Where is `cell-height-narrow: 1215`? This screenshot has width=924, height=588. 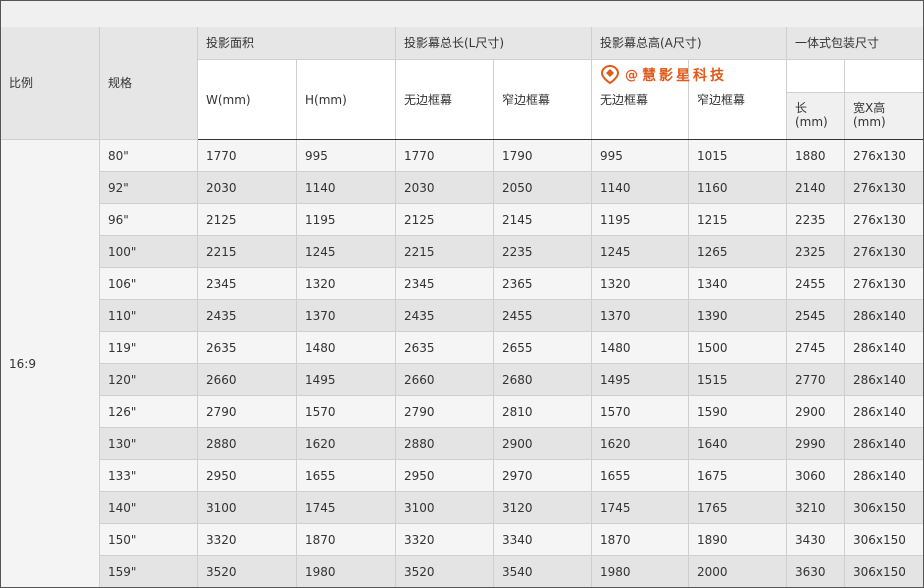
cell-height-narrow: 1215 is located at coordinates (738, 220).